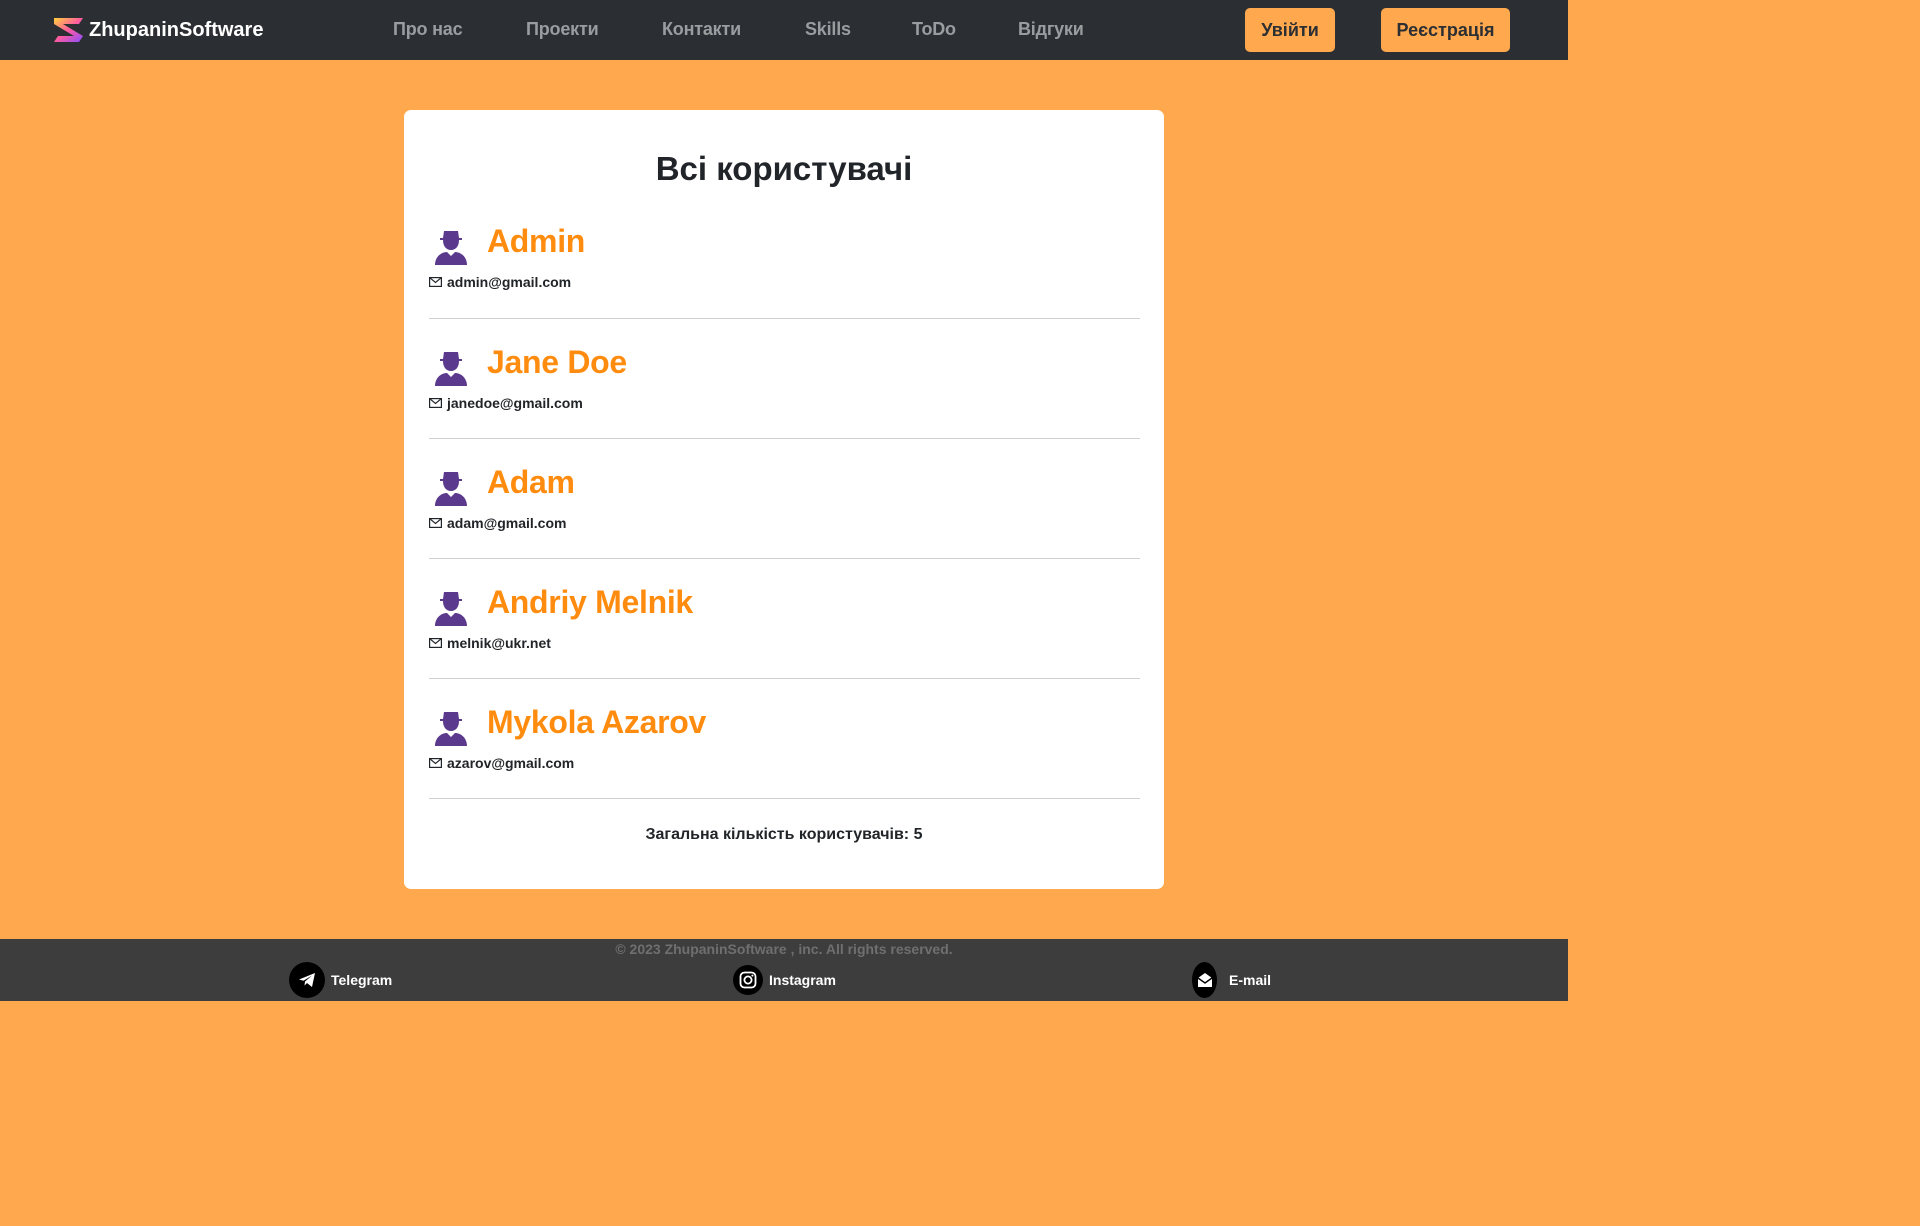 The image size is (1920, 1226). I want to click on login-button: Увійти, so click(1290, 30).